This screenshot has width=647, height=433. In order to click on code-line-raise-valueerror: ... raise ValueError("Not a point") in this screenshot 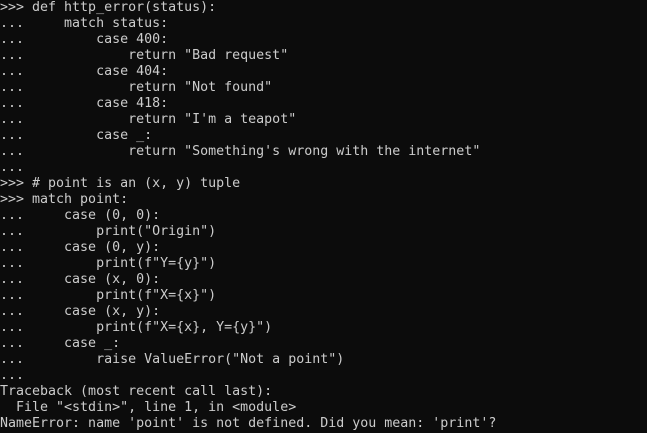, I will do `click(172, 359)`.